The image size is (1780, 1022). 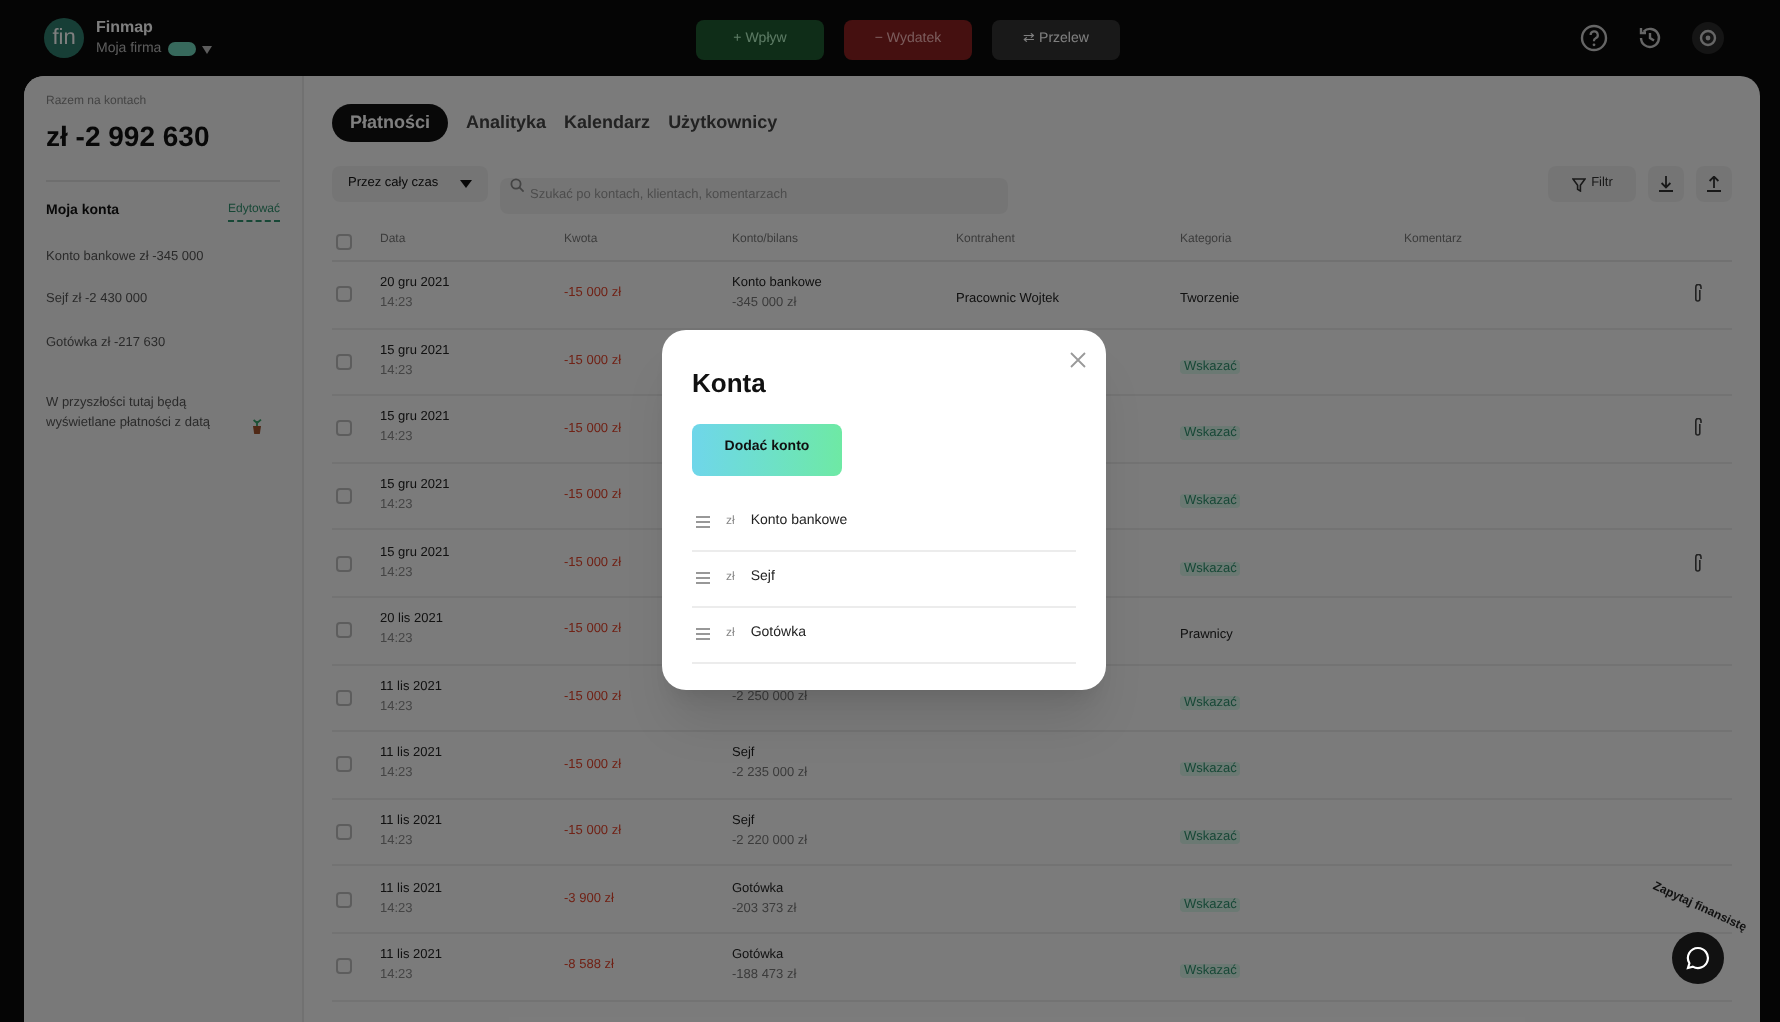 I want to click on total-balance: zł -2 992 630, so click(x=129, y=137).